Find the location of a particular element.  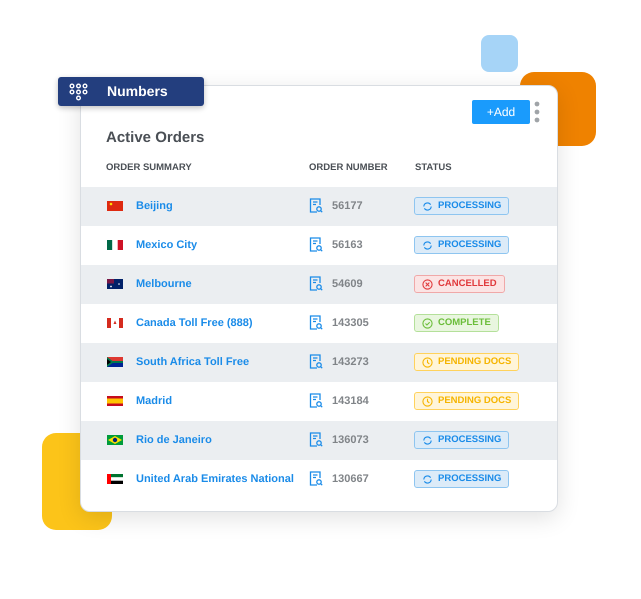

order-row: Rio de Janeiro 136073 PROCESSING is located at coordinates (319, 440).